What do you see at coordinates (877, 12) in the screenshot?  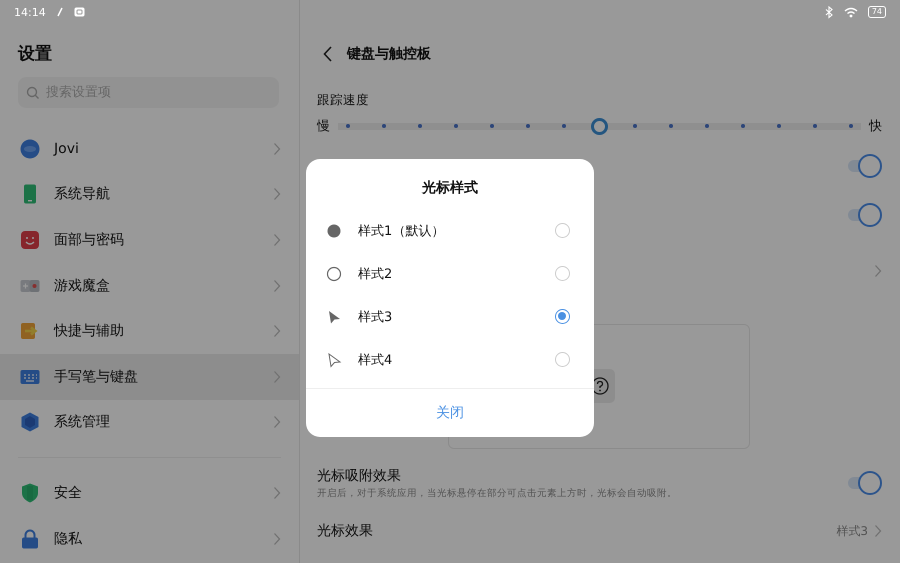 I see `battery-indicator: 74` at bounding box center [877, 12].